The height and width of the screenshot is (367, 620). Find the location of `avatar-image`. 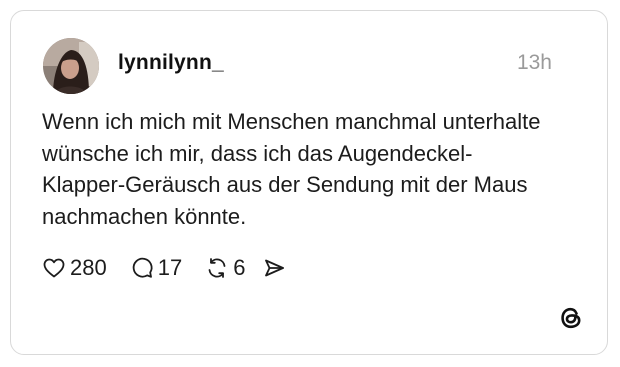

avatar-image is located at coordinates (71, 66).